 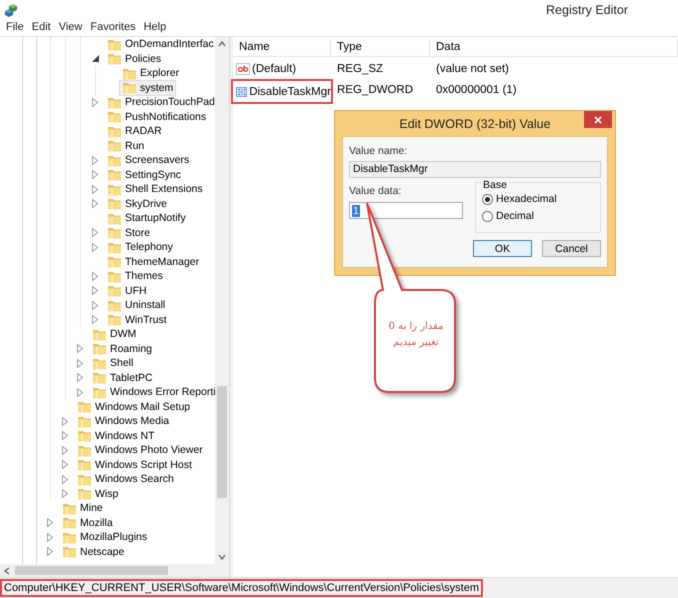 What do you see at coordinates (134, 131) in the screenshot?
I see `tree-item: RADAR` at bounding box center [134, 131].